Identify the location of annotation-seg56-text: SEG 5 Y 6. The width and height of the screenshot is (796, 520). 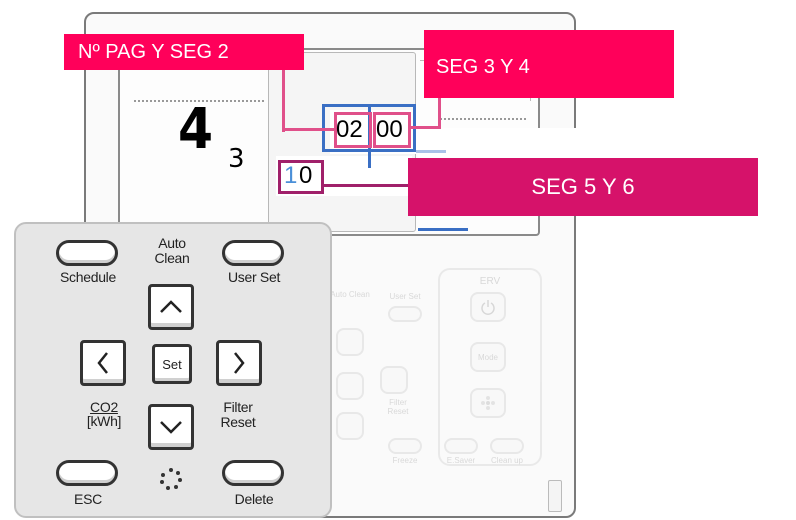
(583, 186).